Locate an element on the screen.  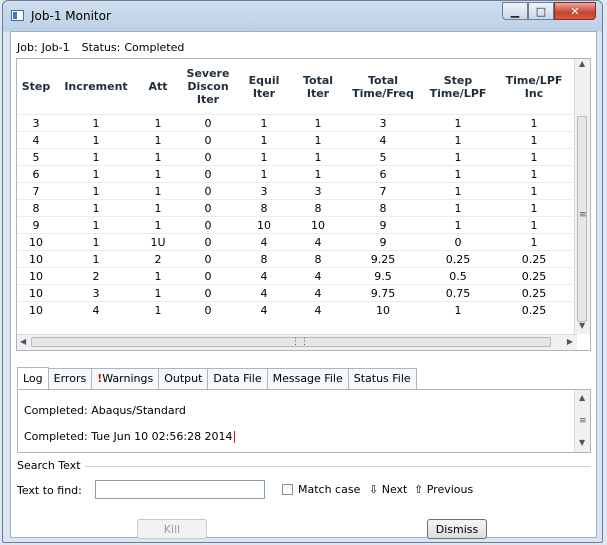
tab-warnings: !Warnings is located at coordinates (125, 378).